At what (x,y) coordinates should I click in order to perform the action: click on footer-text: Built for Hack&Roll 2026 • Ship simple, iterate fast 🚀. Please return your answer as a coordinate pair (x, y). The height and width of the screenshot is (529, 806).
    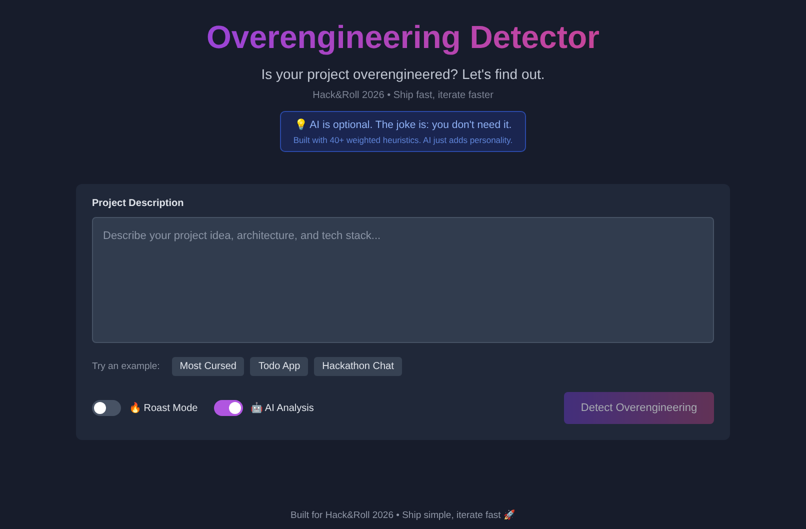
    Looking at the image, I should click on (403, 515).